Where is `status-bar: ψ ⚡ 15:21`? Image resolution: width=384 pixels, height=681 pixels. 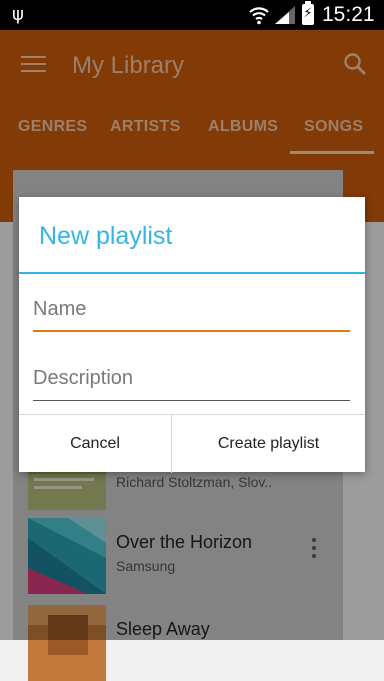
status-bar: ψ ⚡ 15:21 is located at coordinates (192, 15).